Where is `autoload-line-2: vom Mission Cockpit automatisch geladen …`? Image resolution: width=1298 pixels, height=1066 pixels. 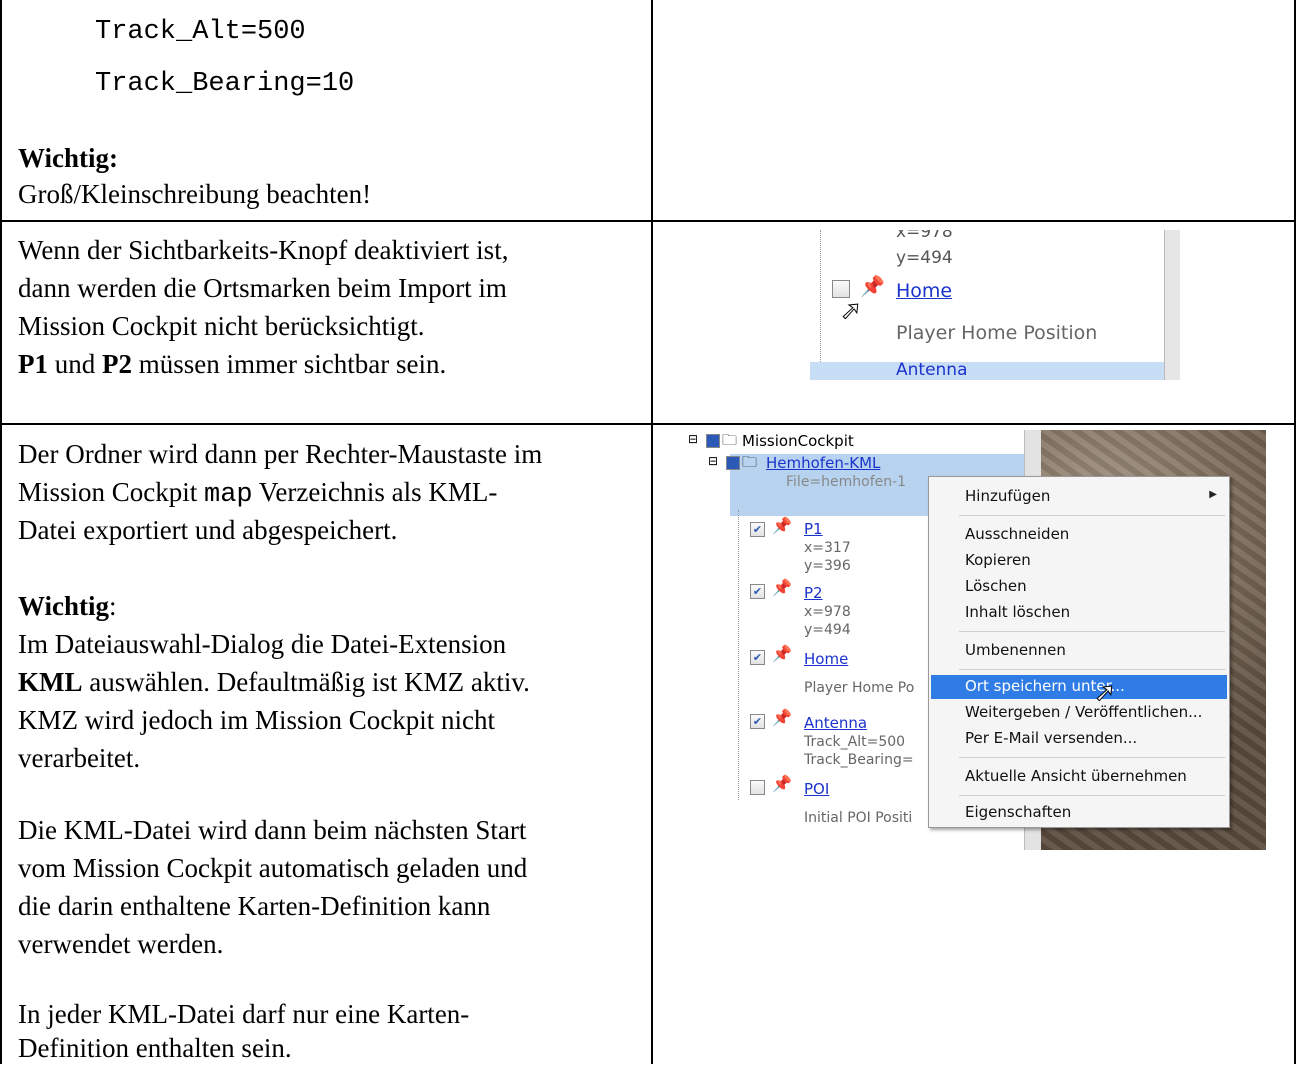 autoload-line-2: vom Mission Cockpit automatisch geladen … is located at coordinates (273, 868).